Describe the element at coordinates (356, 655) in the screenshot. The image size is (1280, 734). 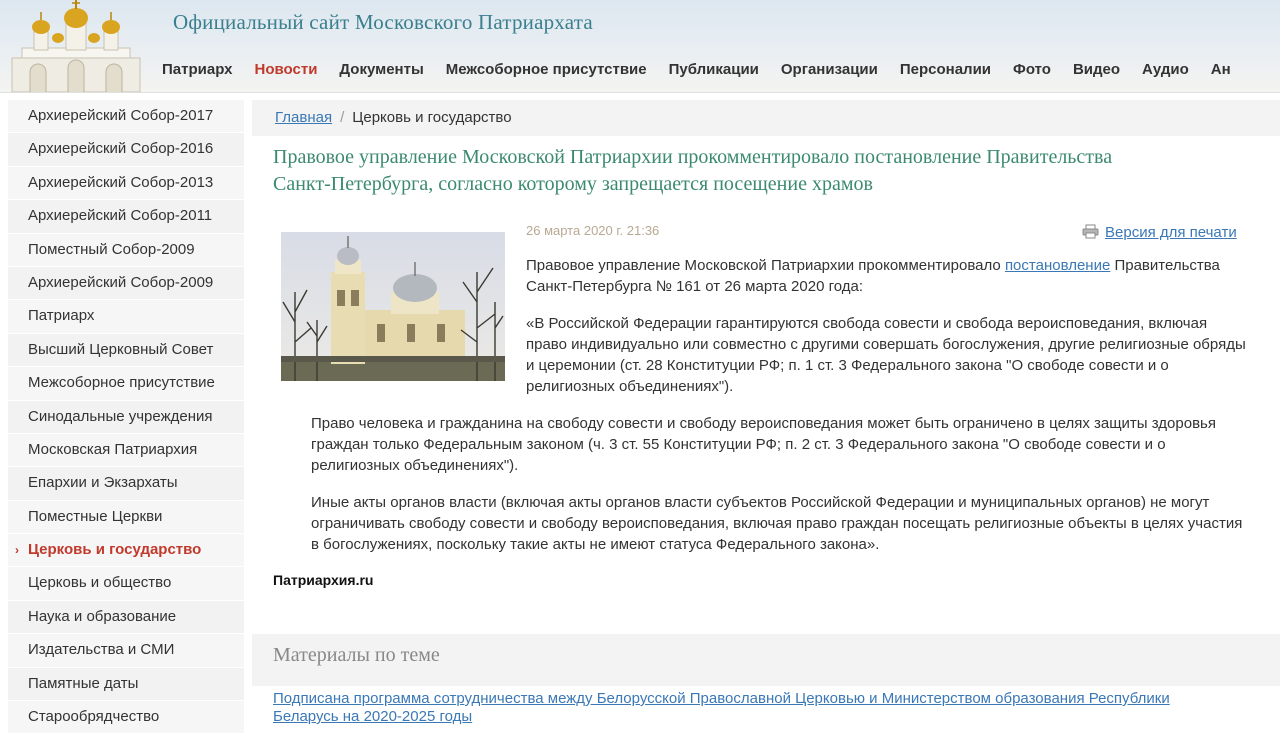
I see `related-materials-title: Материалы по теме` at that location.